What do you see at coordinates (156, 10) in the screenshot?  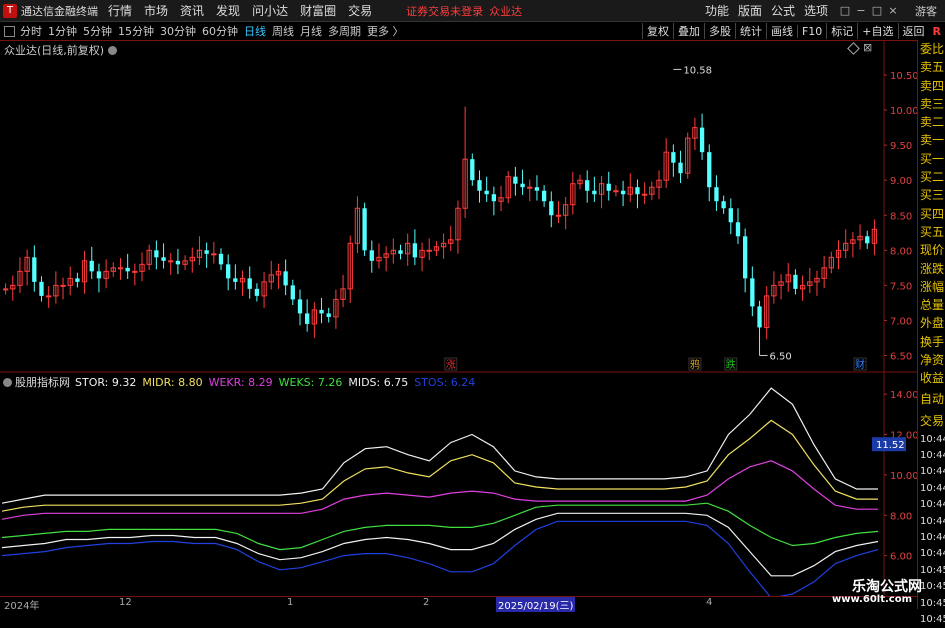 I see `menu-item-market: 市场` at bounding box center [156, 10].